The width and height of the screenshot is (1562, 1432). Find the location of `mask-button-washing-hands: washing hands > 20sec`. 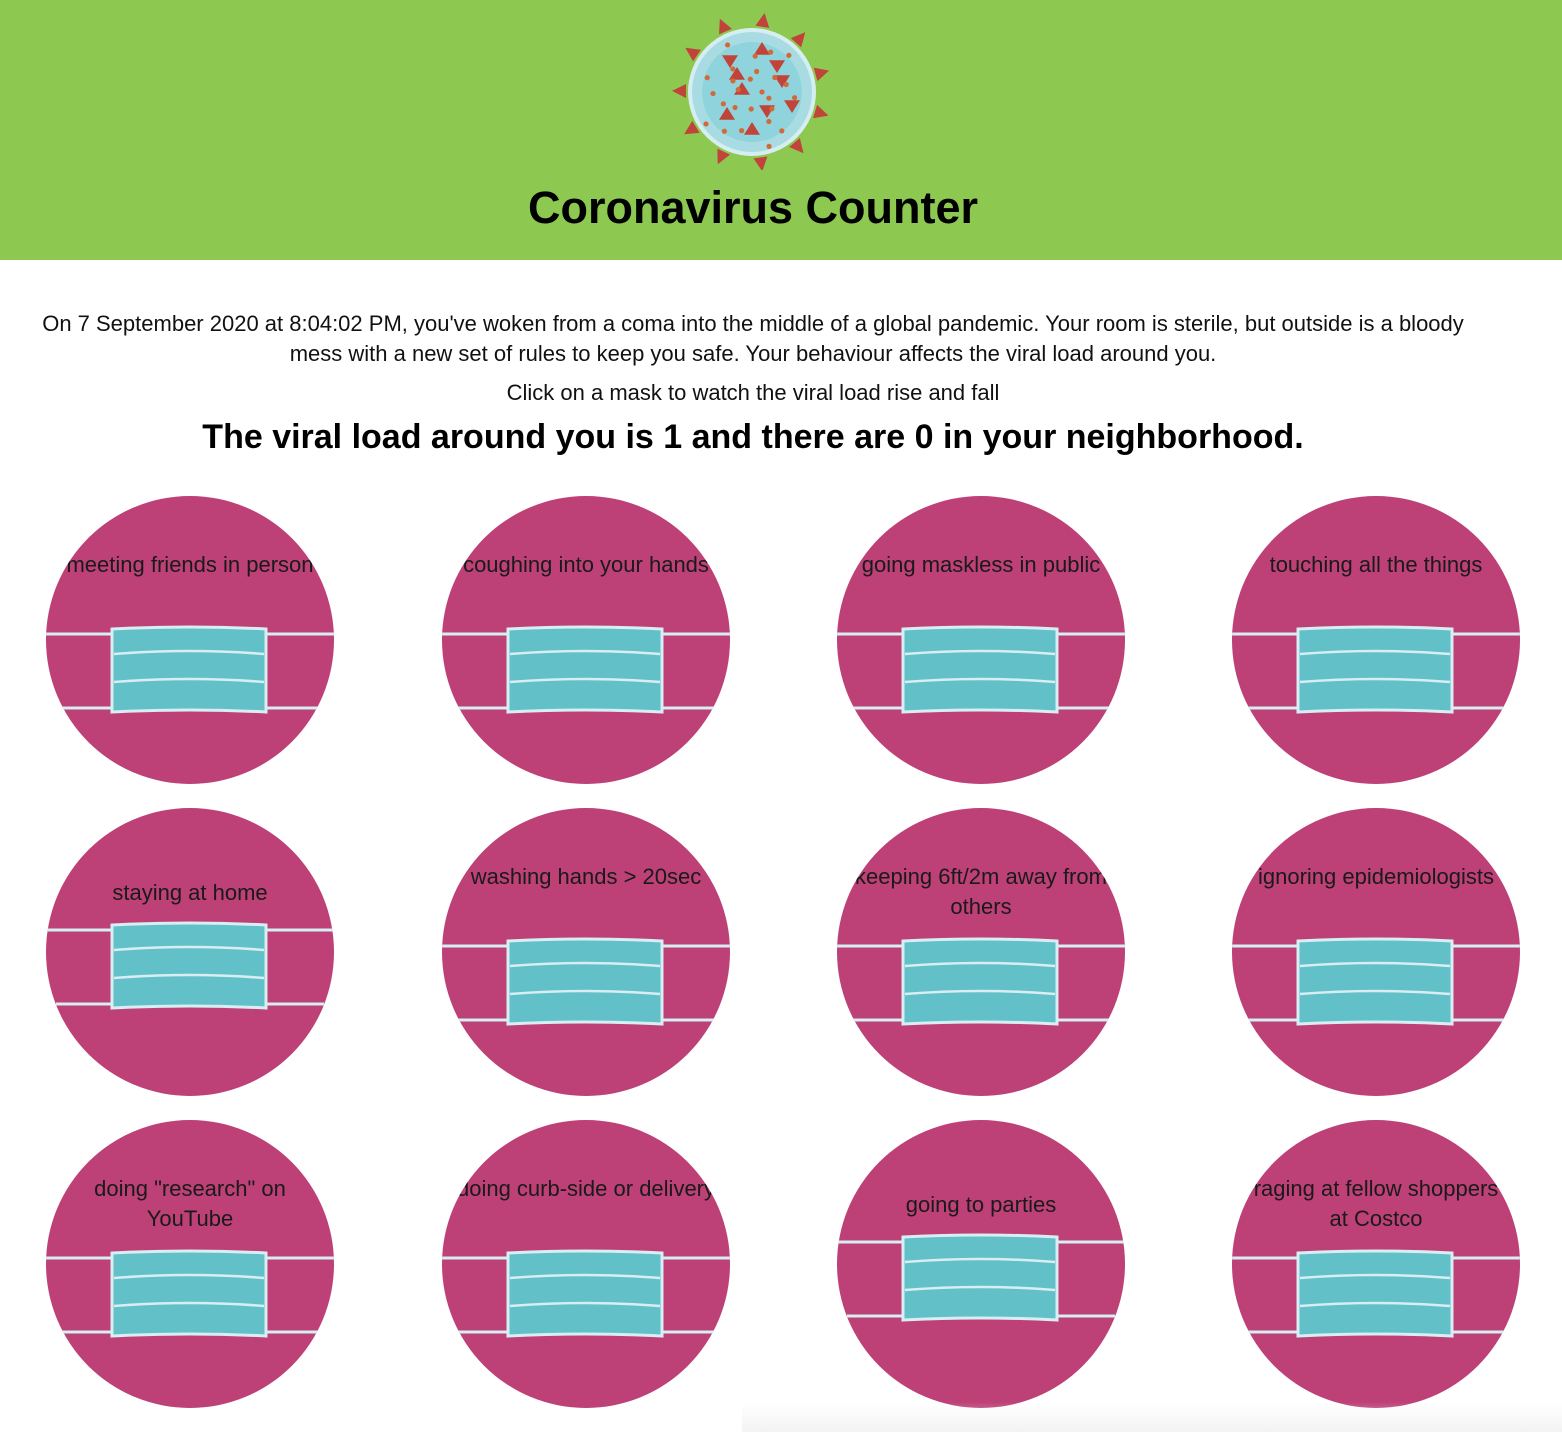

mask-button-washing-hands: washing hands > 20sec is located at coordinates (586, 952).